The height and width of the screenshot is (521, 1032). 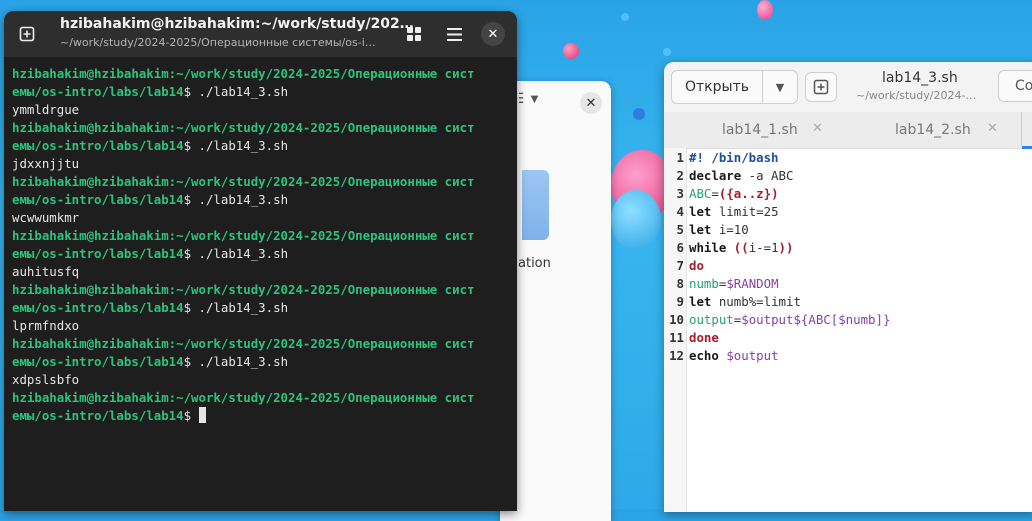 What do you see at coordinates (883, 319) in the screenshot?
I see `code-text: ]}` at bounding box center [883, 319].